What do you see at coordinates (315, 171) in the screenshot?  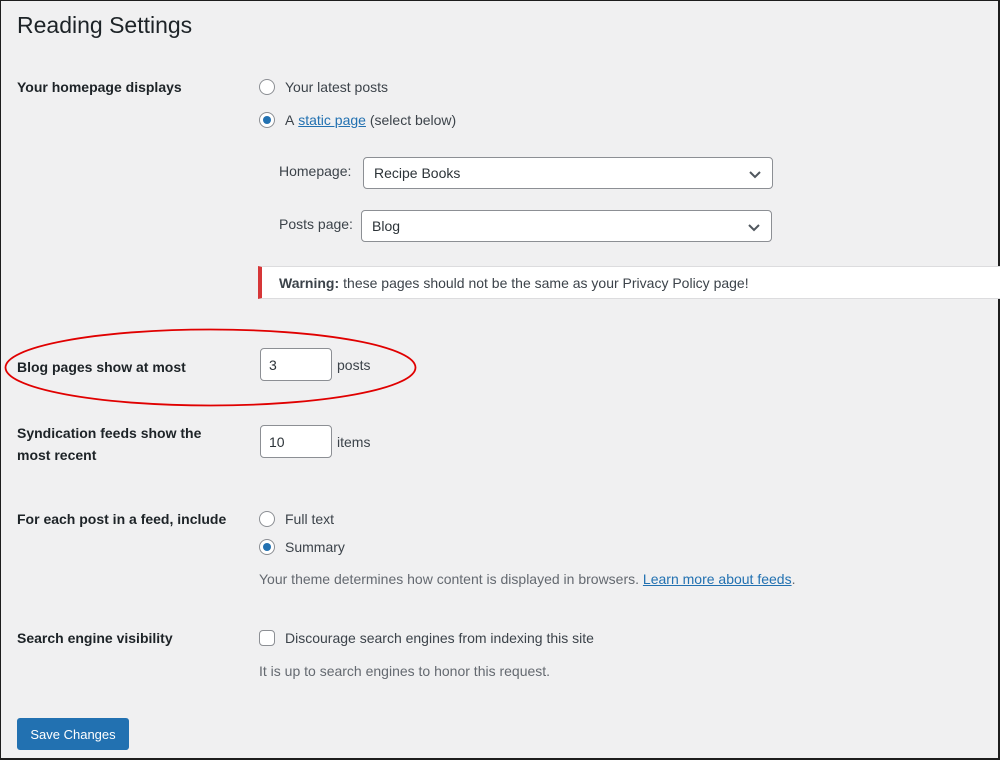 I see `homepage-select-label: Homepage:` at bounding box center [315, 171].